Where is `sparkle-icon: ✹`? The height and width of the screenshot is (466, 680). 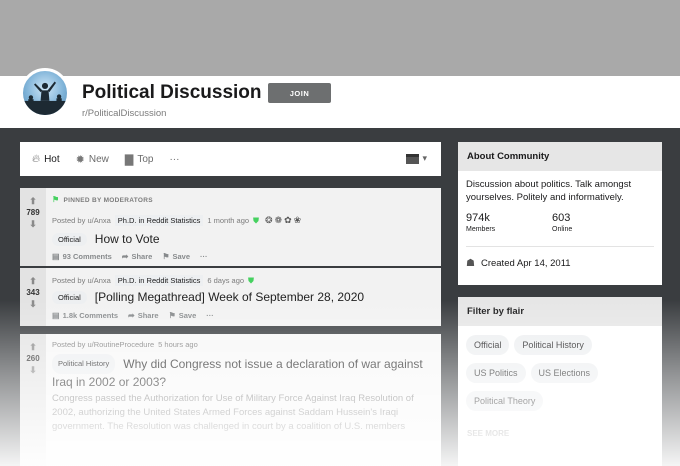 sparkle-icon: ✹ is located at coordinates (80, 159).